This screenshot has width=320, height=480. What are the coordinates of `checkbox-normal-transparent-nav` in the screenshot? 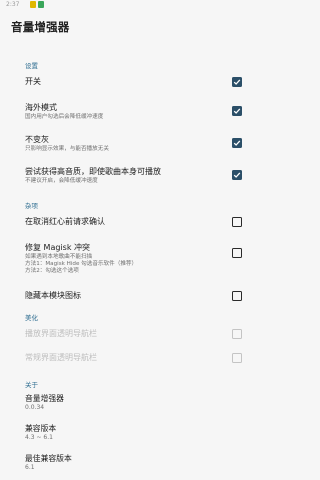 It's located at (237, 358).